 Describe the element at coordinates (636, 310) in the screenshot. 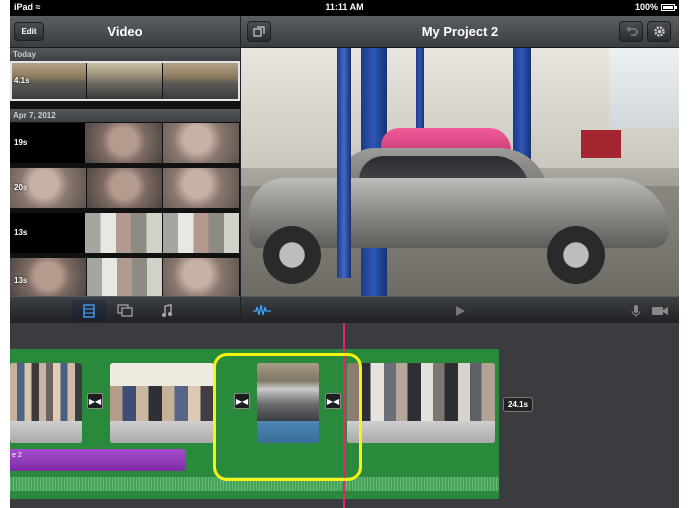

I see `microphone-icon` at that location.